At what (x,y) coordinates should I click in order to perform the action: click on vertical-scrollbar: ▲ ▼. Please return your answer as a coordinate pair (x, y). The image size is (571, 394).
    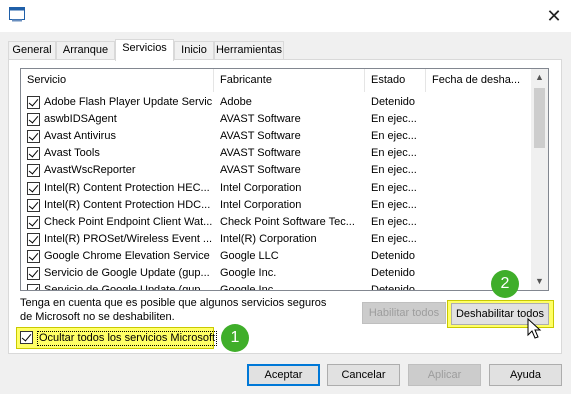
    Looking at the image, I should click on (539, 179).